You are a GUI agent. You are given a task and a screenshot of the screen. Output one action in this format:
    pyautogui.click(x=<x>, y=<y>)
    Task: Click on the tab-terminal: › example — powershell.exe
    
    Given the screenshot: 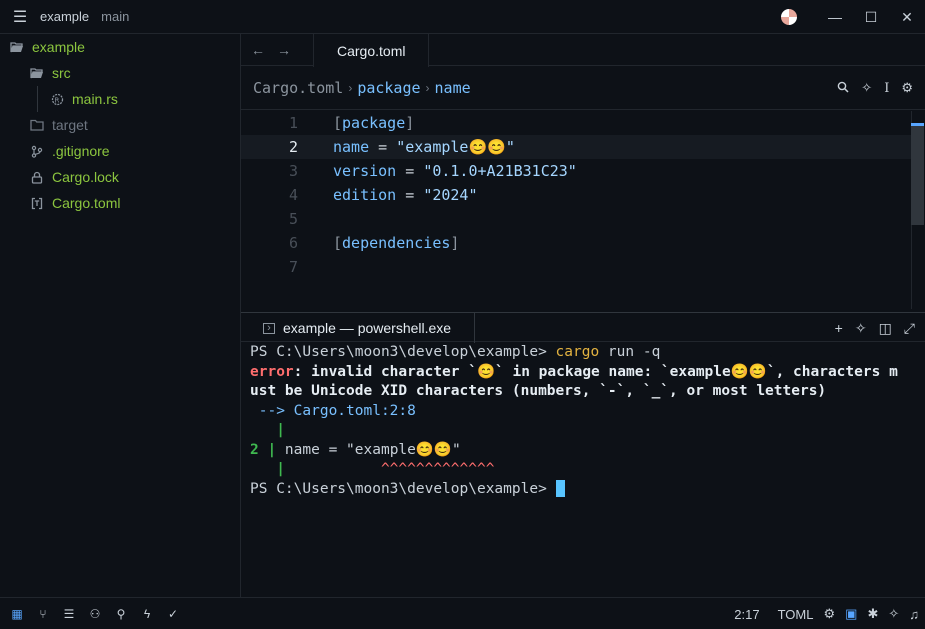 What is the action you would take?
    pyautogui.click(x=363, y=328)
    